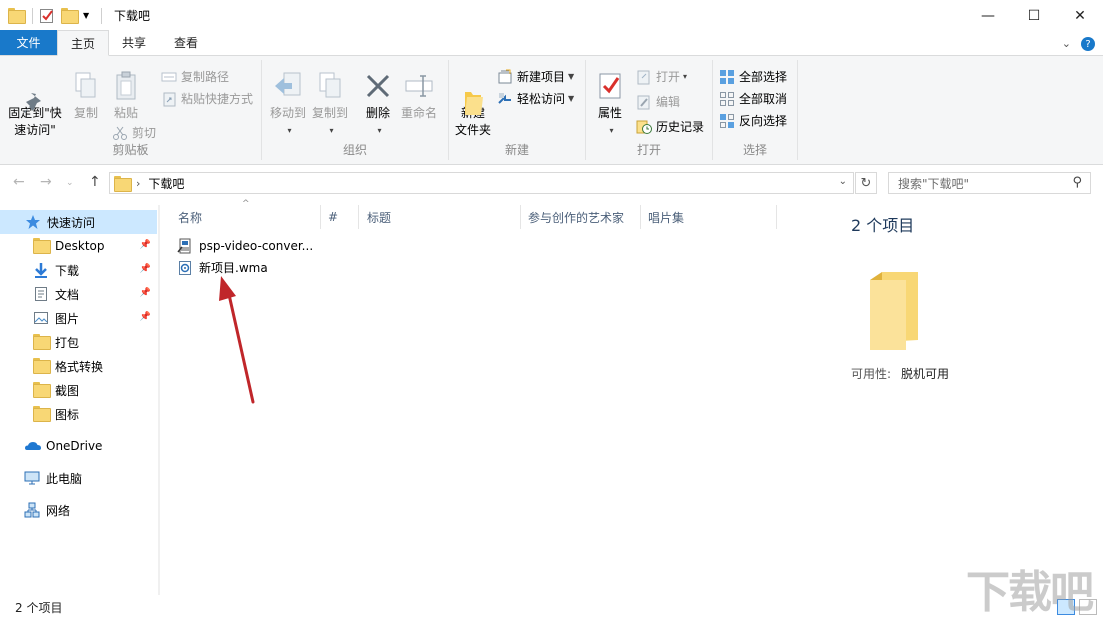 This screenshot has width=1103, height=619. I want to click on history-button: 历史记录, so click(670, 126).